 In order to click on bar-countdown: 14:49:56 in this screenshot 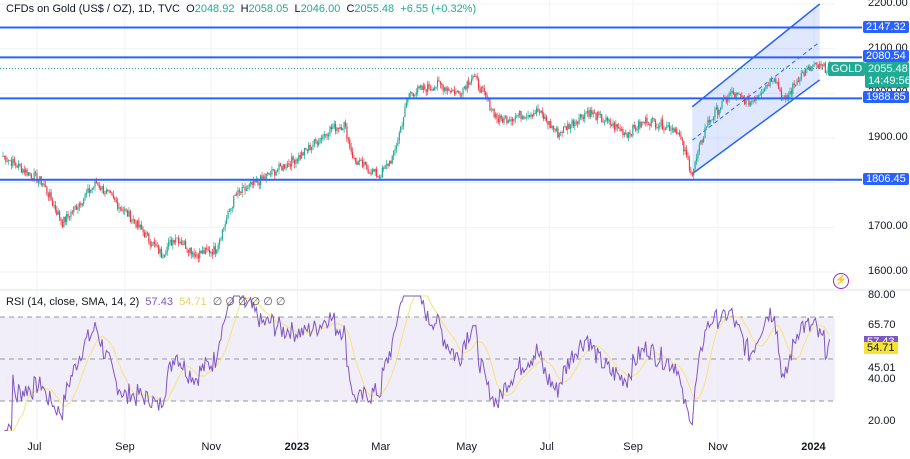, I will do `click(889, 81)`.